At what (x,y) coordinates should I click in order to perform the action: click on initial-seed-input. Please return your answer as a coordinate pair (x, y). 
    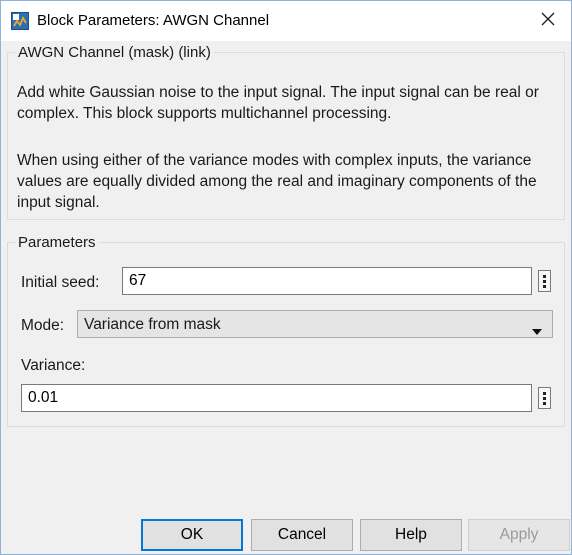
    Looking at the image, I should click on (327, 281).